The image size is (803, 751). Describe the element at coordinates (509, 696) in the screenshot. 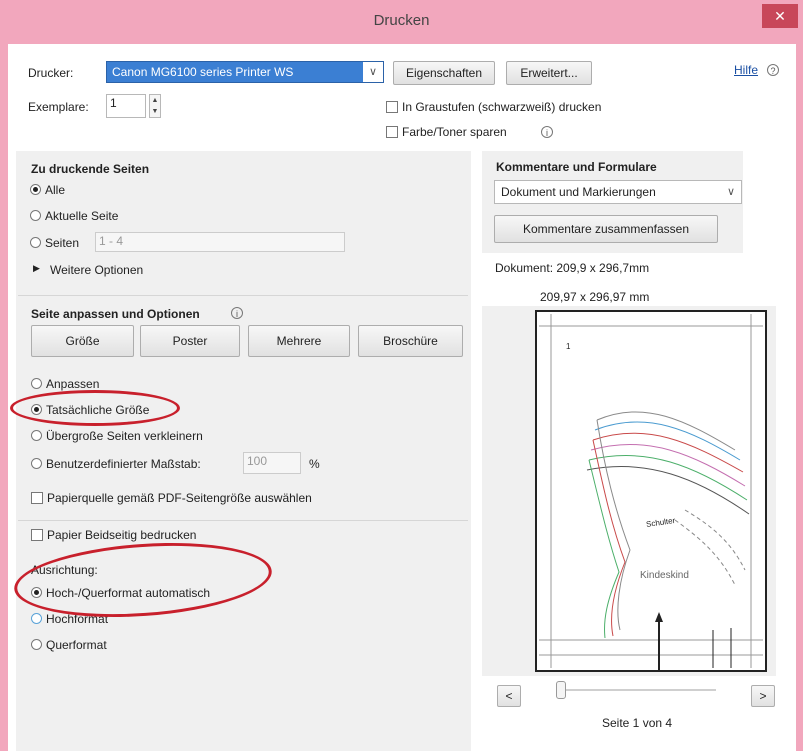

I see `prev-page-button: <` at that location.